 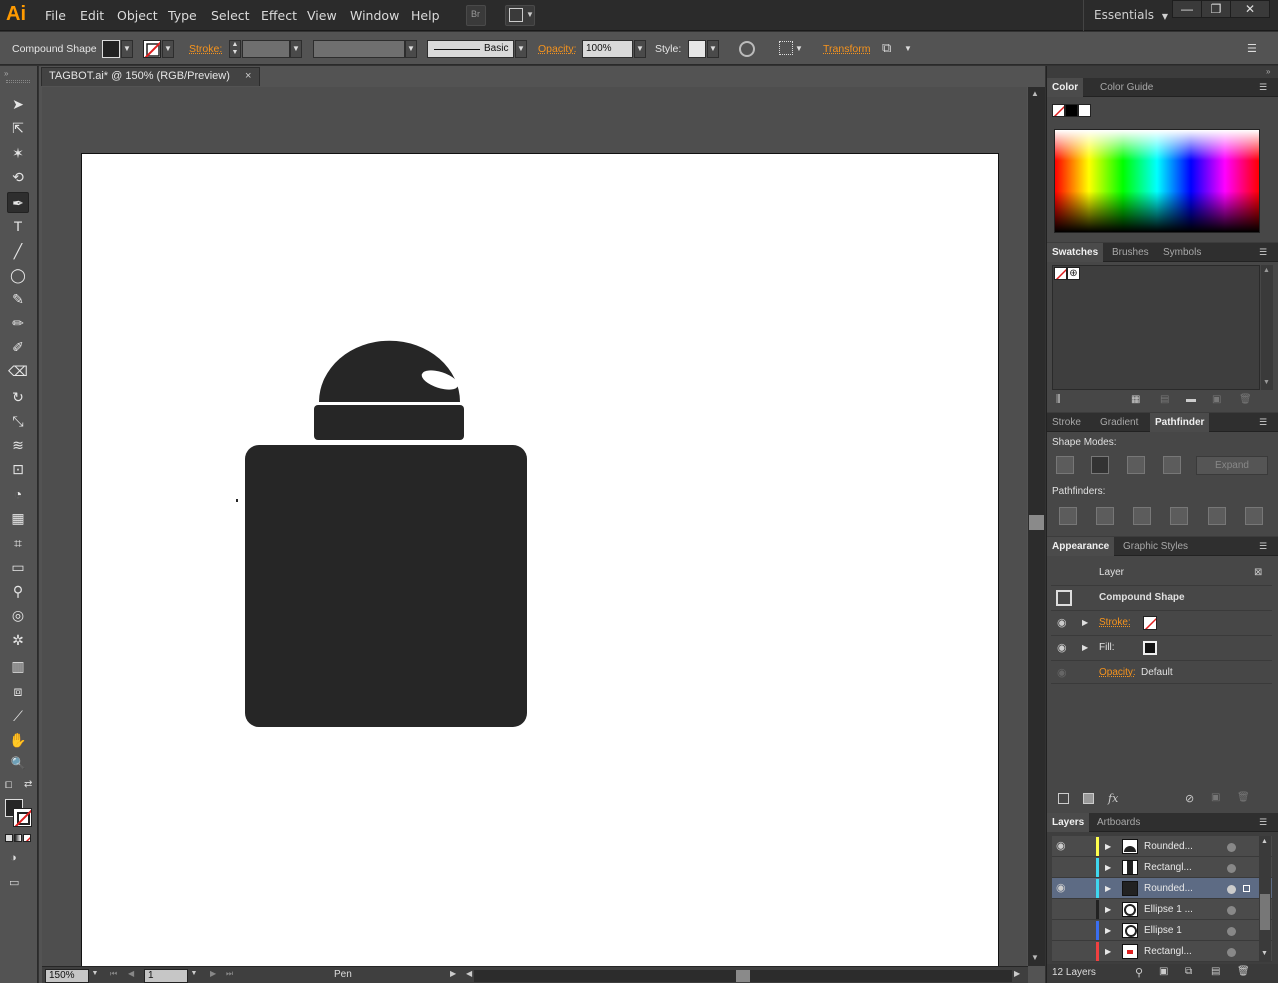 What do you see at coordinates (194, 976) in the screenshot?
I see `artboard-dropdown-icon: ▼` at bounding box center [194, 976].